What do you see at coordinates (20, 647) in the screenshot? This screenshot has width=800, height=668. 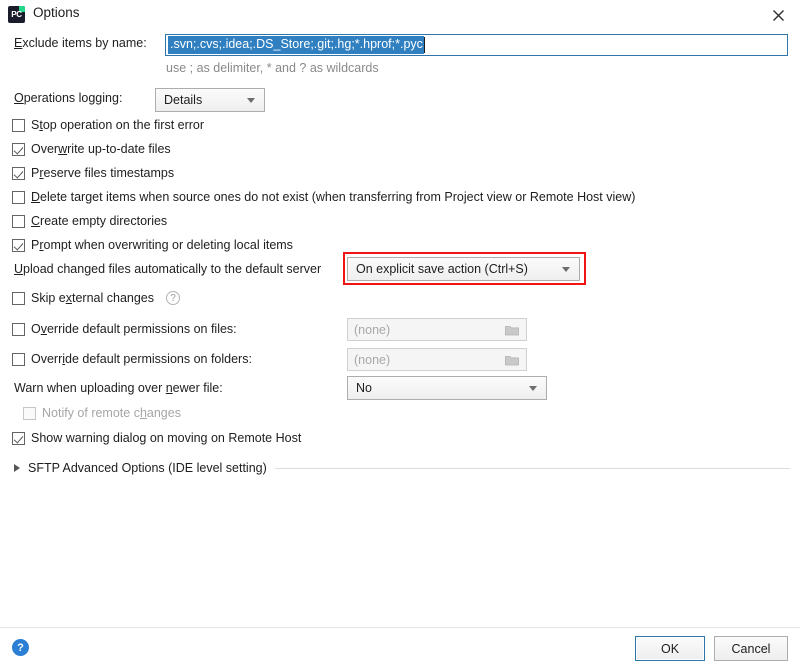 I see `help-circle-icon: ?` at bounding box center [20, 647].